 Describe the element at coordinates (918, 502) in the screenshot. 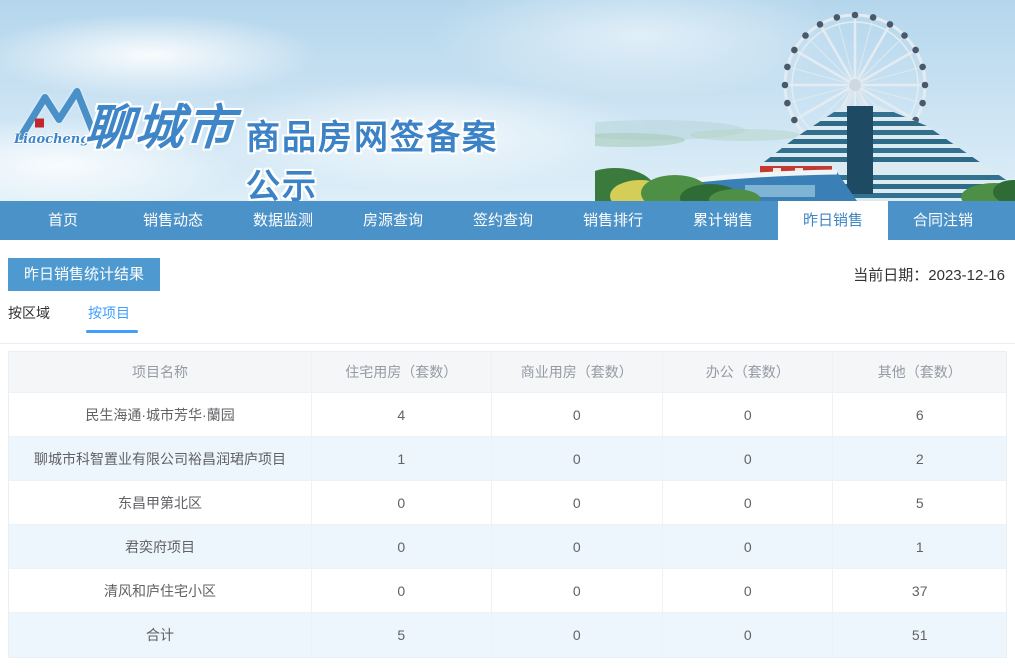

I see `cell-other: 5` at that location.